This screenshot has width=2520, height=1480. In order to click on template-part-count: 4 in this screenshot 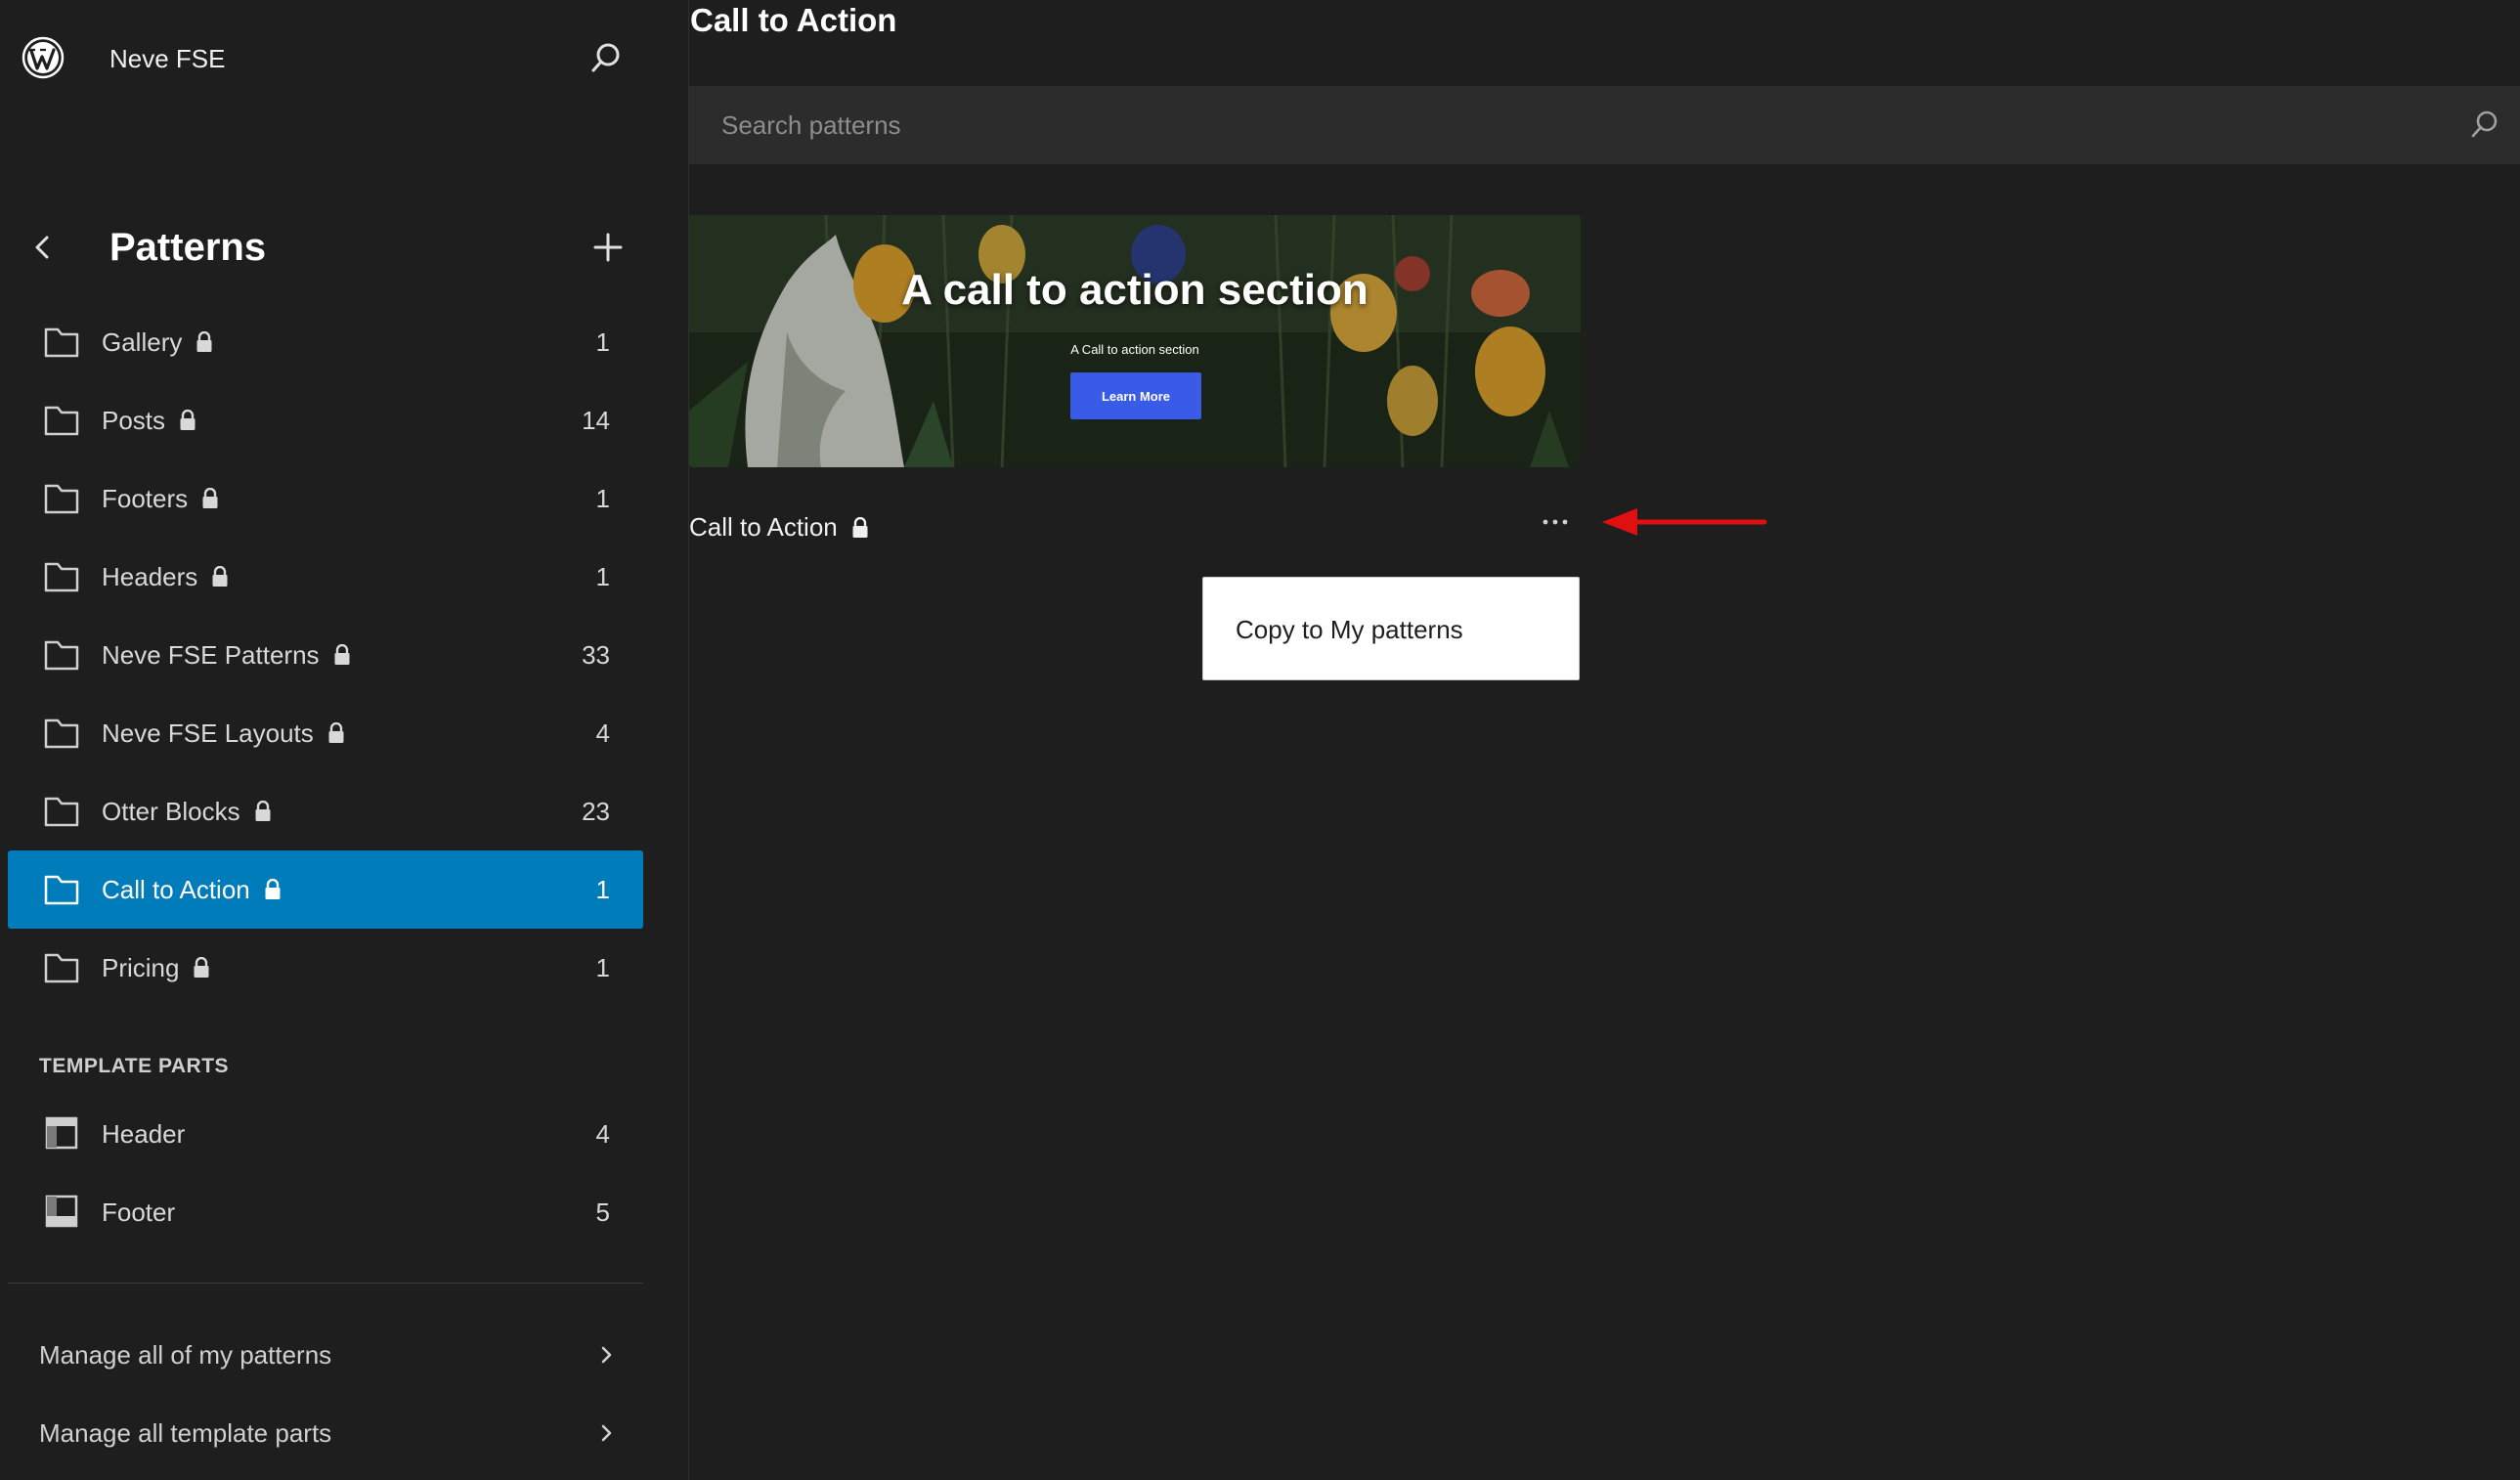, I will do `click(602, 1134)`.